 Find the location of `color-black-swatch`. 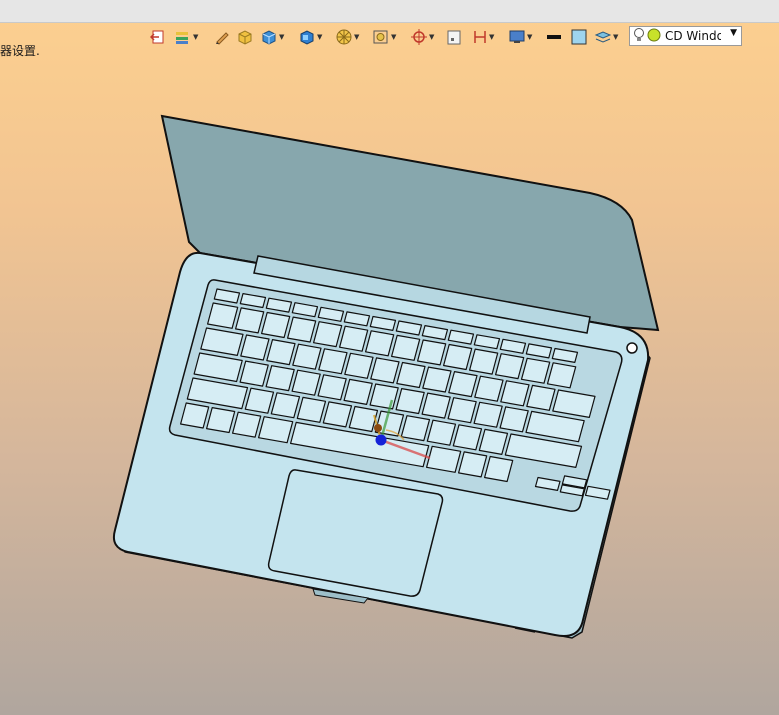

color-black-swatch is located at coordinates (554, 37).